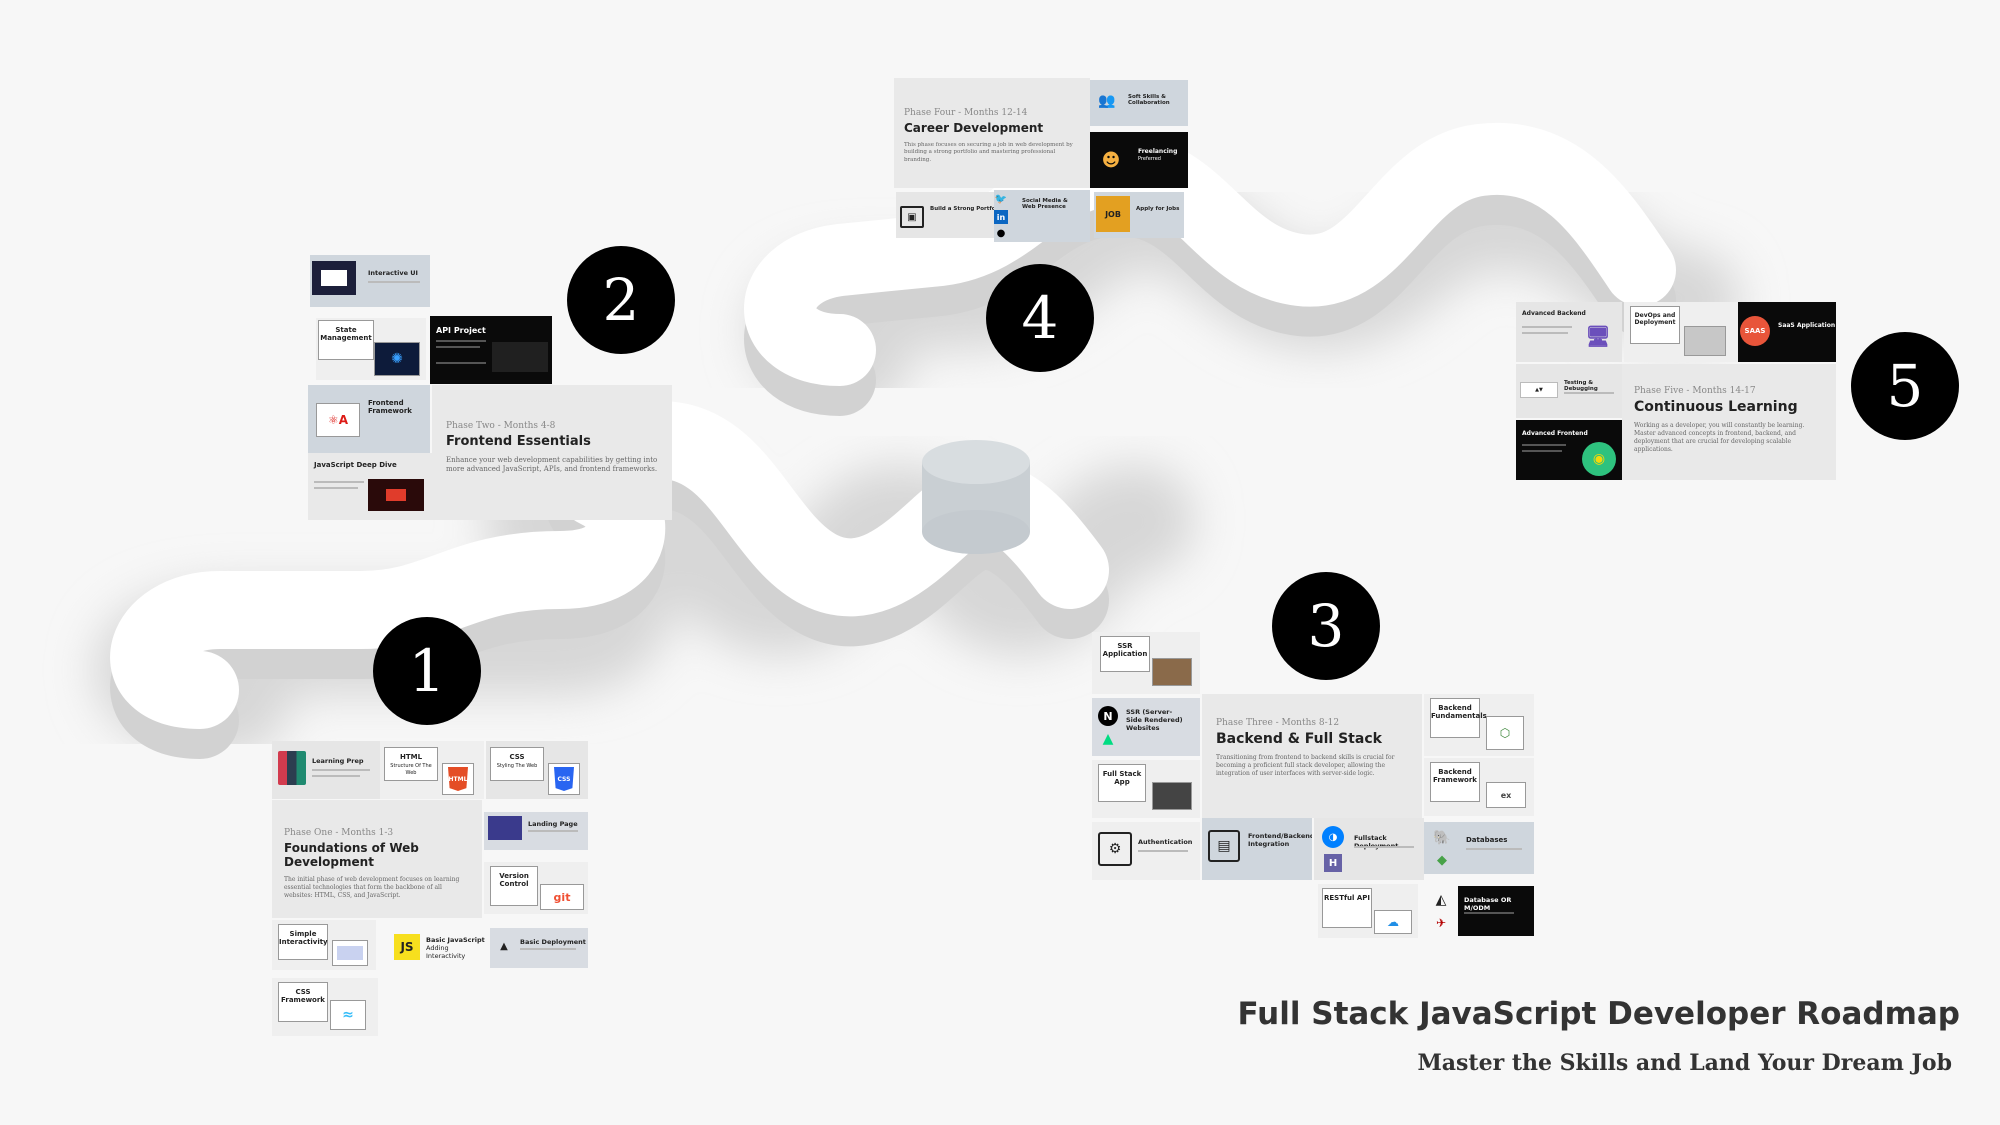 Image resolution: width=2000 pixels, height=1125 pixels. What do you see at coordinates (1115, 849) in the screenshot?
I see `auth-icon: ⚙` at bounding box center [1115, 849].